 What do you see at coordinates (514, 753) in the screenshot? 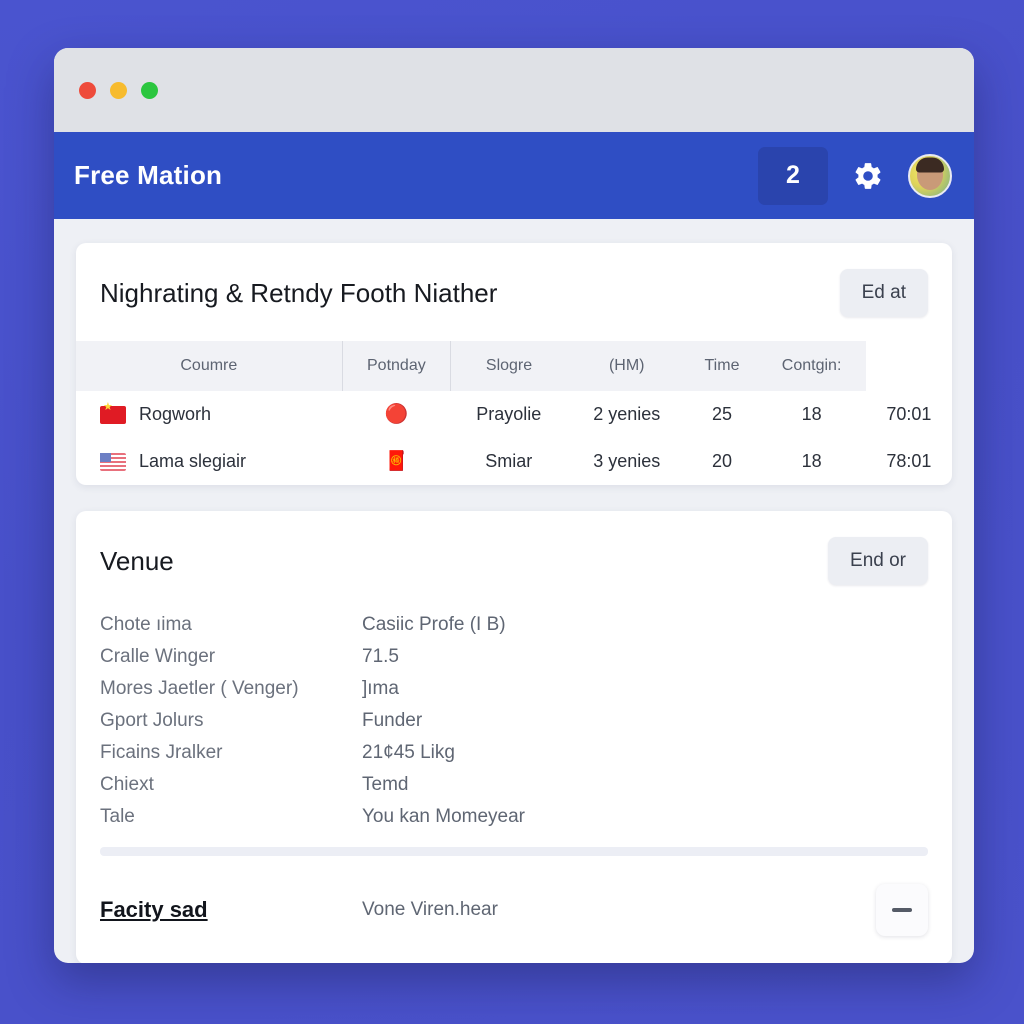
I see `list-item: Ficains Jralker 21¢45 Likg` at bounding box center [514, 753].